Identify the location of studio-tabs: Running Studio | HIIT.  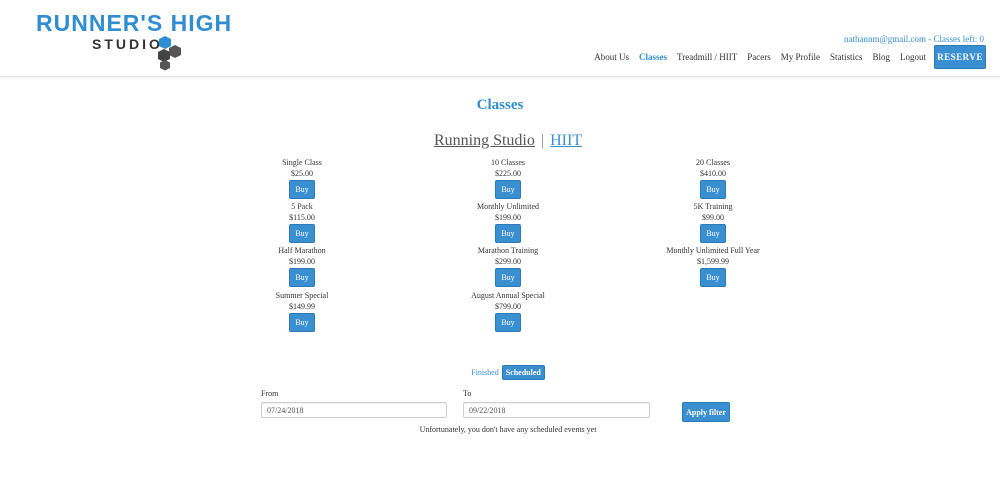
(500, 141).